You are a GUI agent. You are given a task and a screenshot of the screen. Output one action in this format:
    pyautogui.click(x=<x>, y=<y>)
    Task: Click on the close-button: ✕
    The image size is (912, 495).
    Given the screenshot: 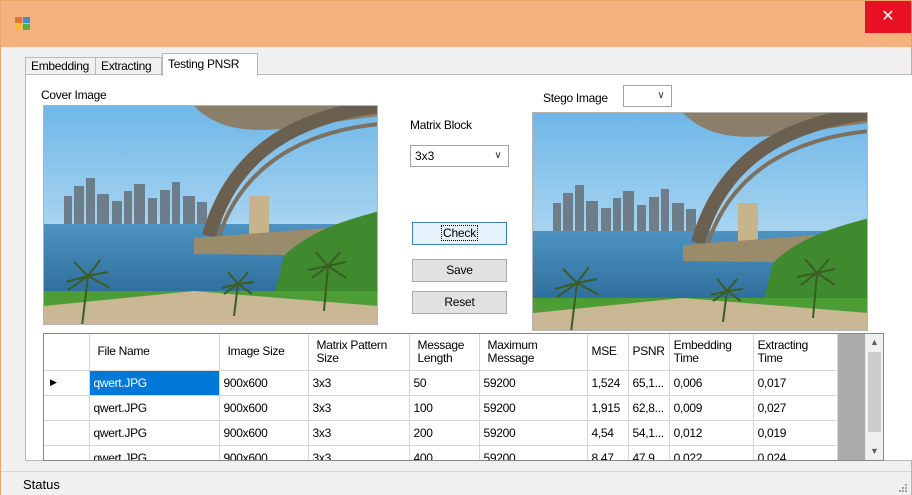 What is the action you would take?
    pyautogui.click(x=888, y=17)
    